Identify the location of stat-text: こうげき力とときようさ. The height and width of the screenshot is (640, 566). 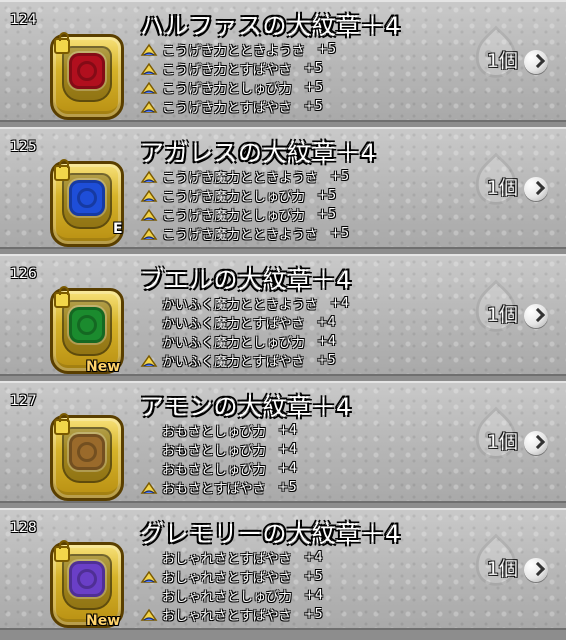
(234, 51).